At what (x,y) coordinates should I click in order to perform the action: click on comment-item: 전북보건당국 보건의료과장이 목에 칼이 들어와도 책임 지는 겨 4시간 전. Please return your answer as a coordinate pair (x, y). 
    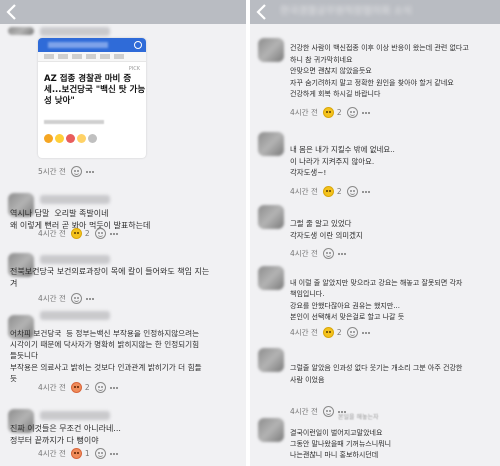
    Looking at the image, I should click on (126, 279).